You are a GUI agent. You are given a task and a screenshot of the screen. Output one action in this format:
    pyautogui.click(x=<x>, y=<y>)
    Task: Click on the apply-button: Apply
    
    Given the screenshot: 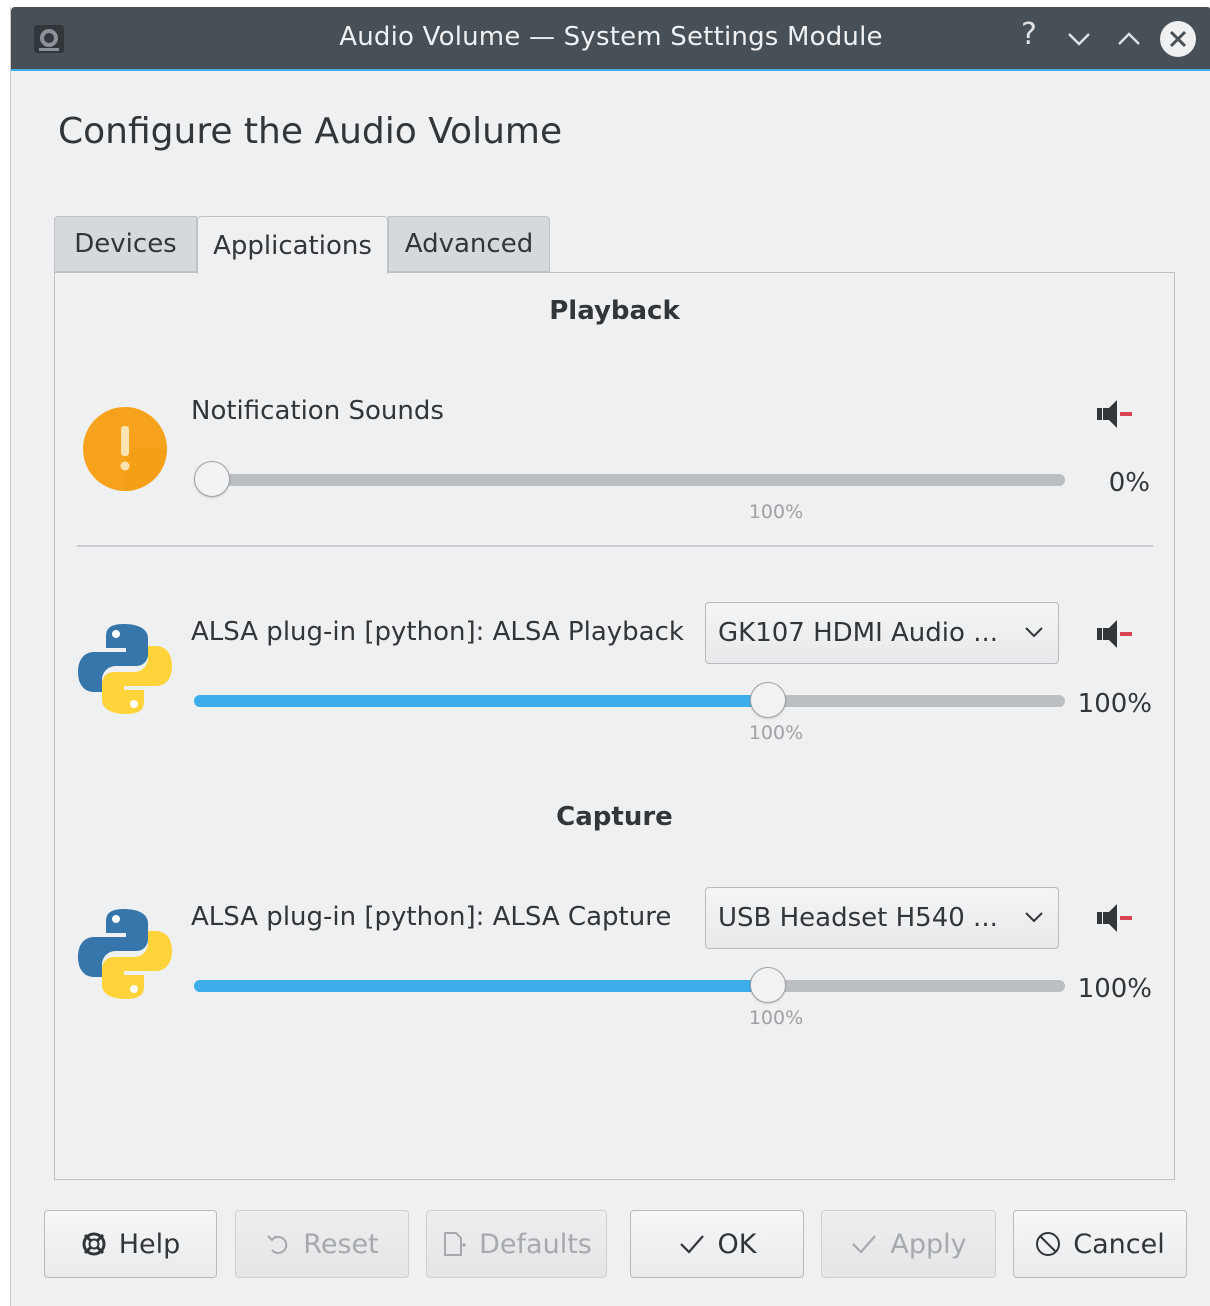 What is the action you would take?
    pyautogui.click(x=908, y=1244)
    